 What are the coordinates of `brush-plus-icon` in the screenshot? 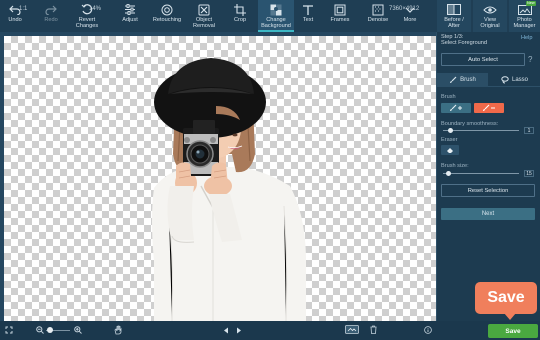 It's located at (456, 107).